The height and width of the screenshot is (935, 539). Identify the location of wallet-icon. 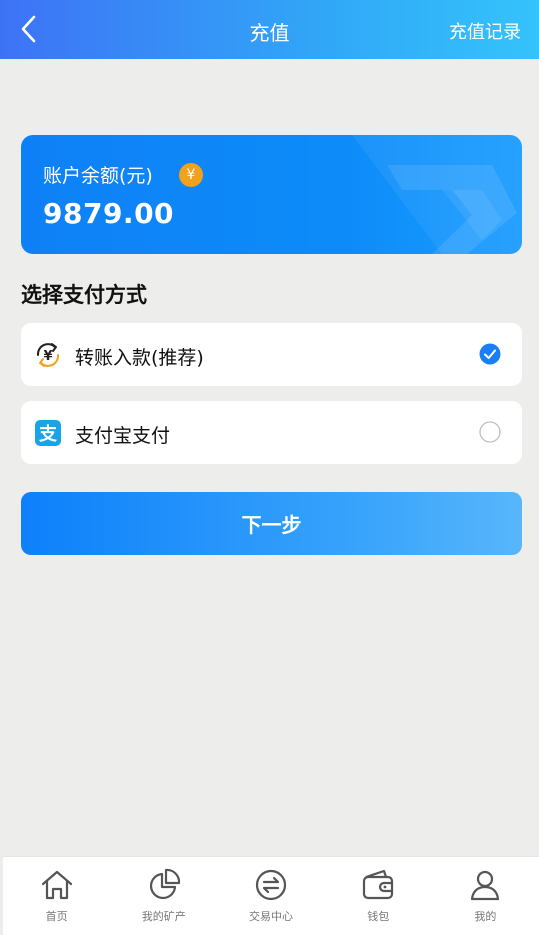
(378, 884).